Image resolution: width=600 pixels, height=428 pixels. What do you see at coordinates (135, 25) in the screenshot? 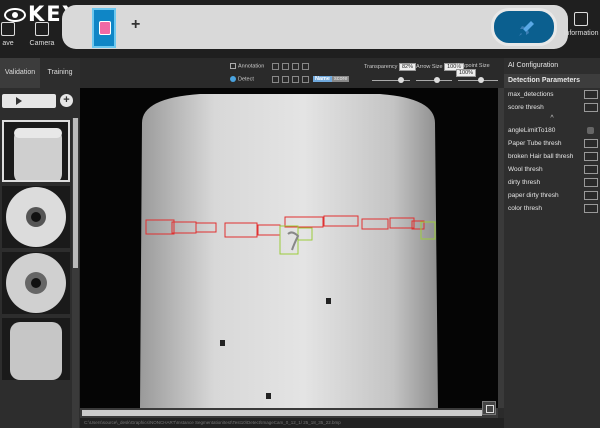
I see `add-tab-icon: +` at bounding box center [135, 25].